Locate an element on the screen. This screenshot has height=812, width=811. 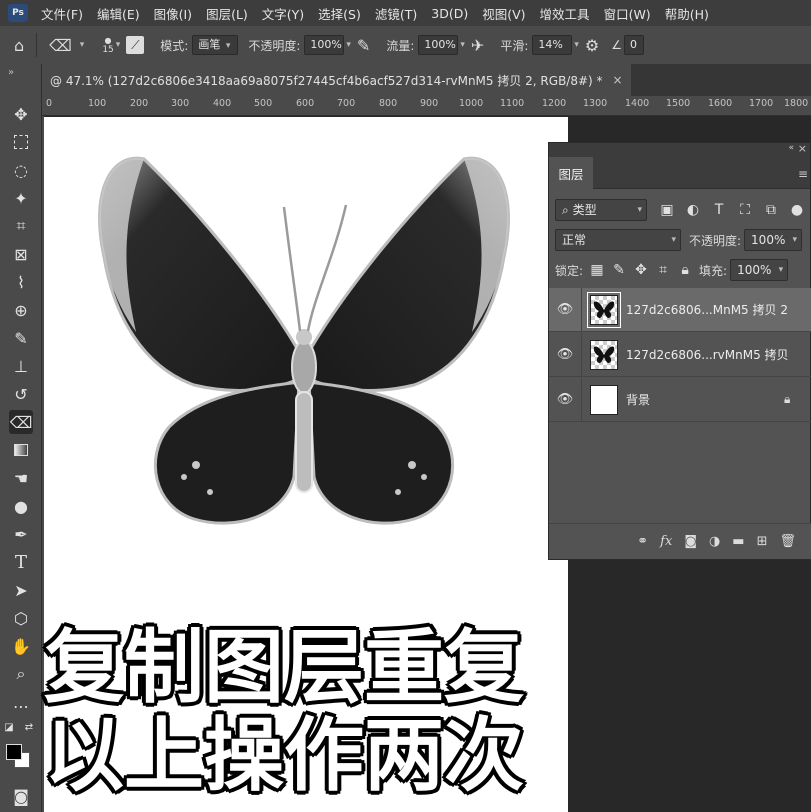
eyedropper-tool-icon: ⌇ is located at coordinates (21, 282).